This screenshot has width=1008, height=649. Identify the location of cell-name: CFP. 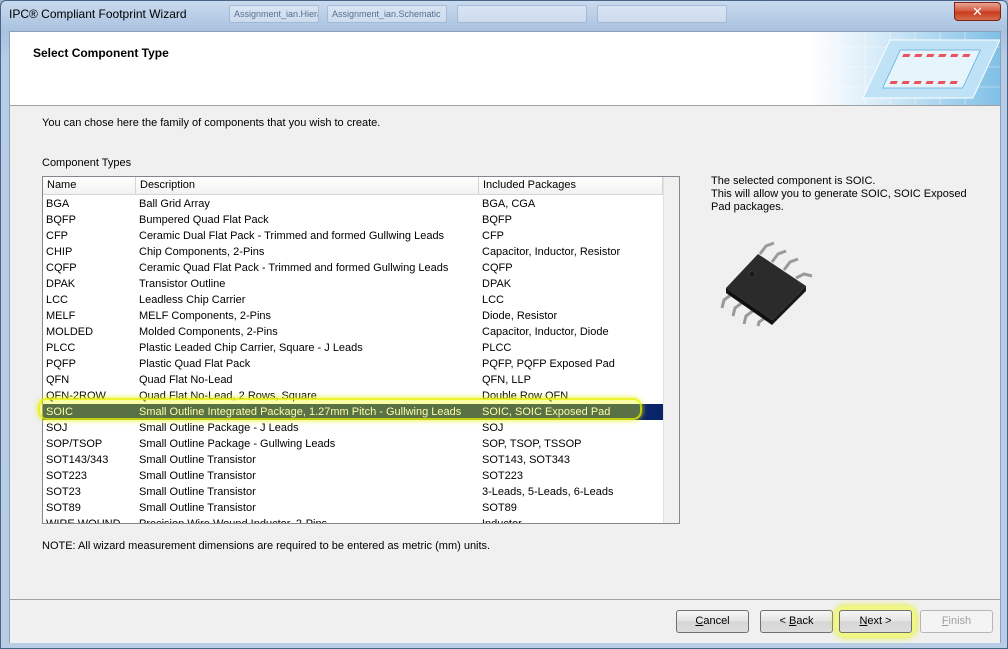
(57, 236).